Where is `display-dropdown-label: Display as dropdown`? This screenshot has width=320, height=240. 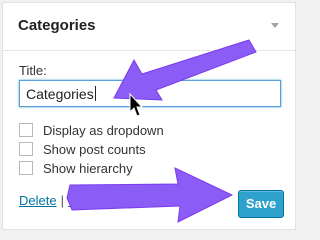
display-dropdown-label: Display as dropdown is located at coordinates (103, 130).